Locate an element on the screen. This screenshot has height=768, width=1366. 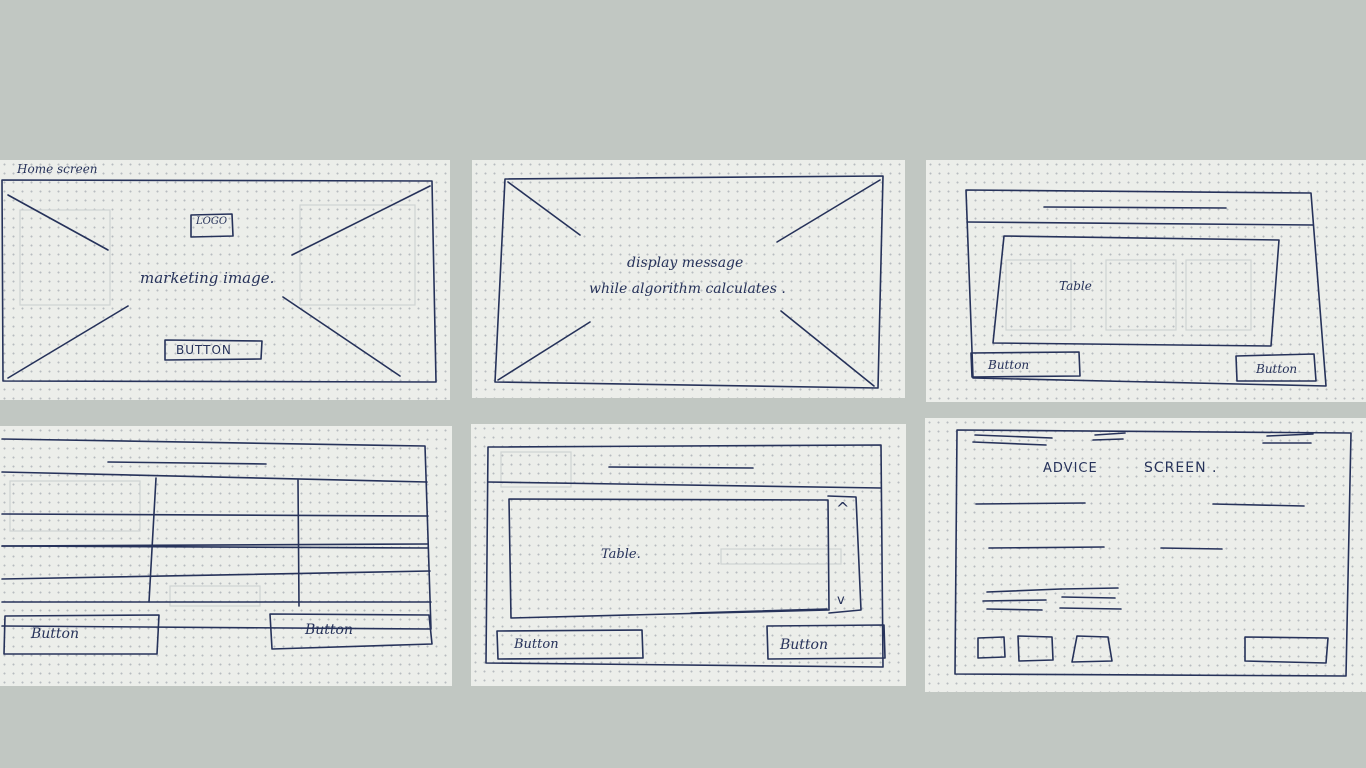
grid-screen-left-button: Button is located at coordinates (55, 634).